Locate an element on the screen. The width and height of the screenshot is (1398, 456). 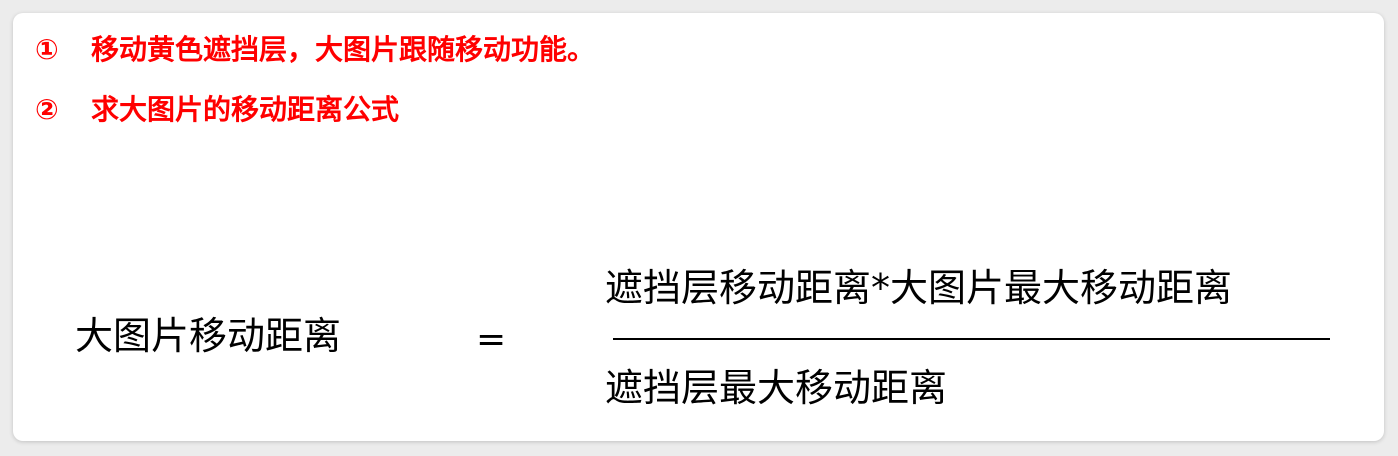
point-2: ② 求大图片的移动距离公式 is located at coordinates (217, 110).